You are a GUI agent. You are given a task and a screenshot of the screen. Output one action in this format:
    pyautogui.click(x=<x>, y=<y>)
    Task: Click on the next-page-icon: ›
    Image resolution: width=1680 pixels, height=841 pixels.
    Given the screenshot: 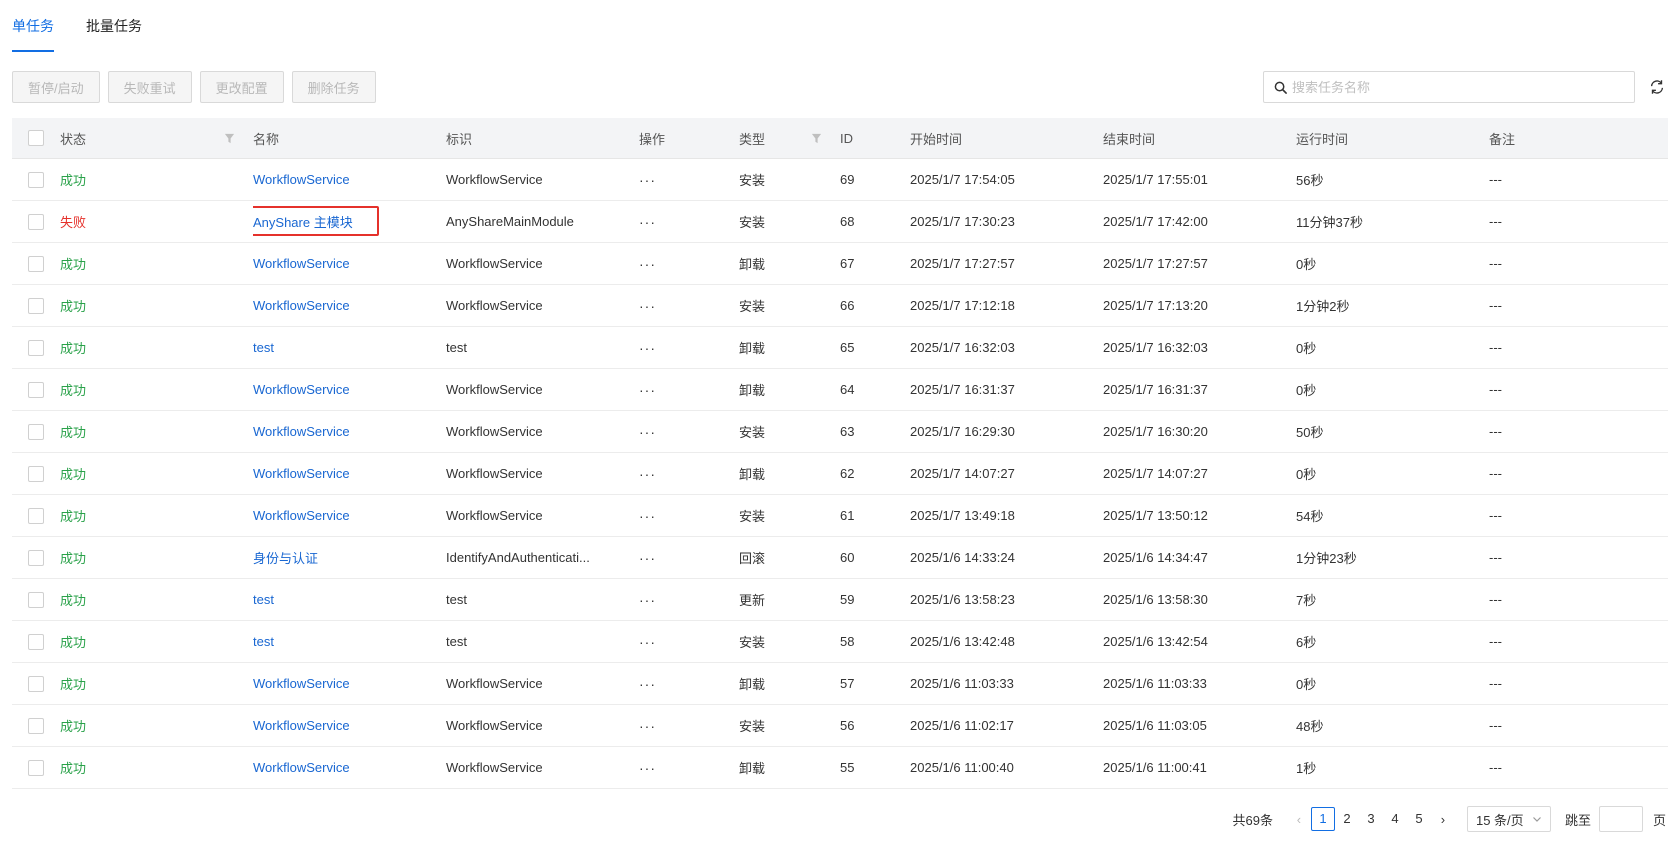 What is the action you would take?
    pyautogui.click(x=1443, y=819)
    